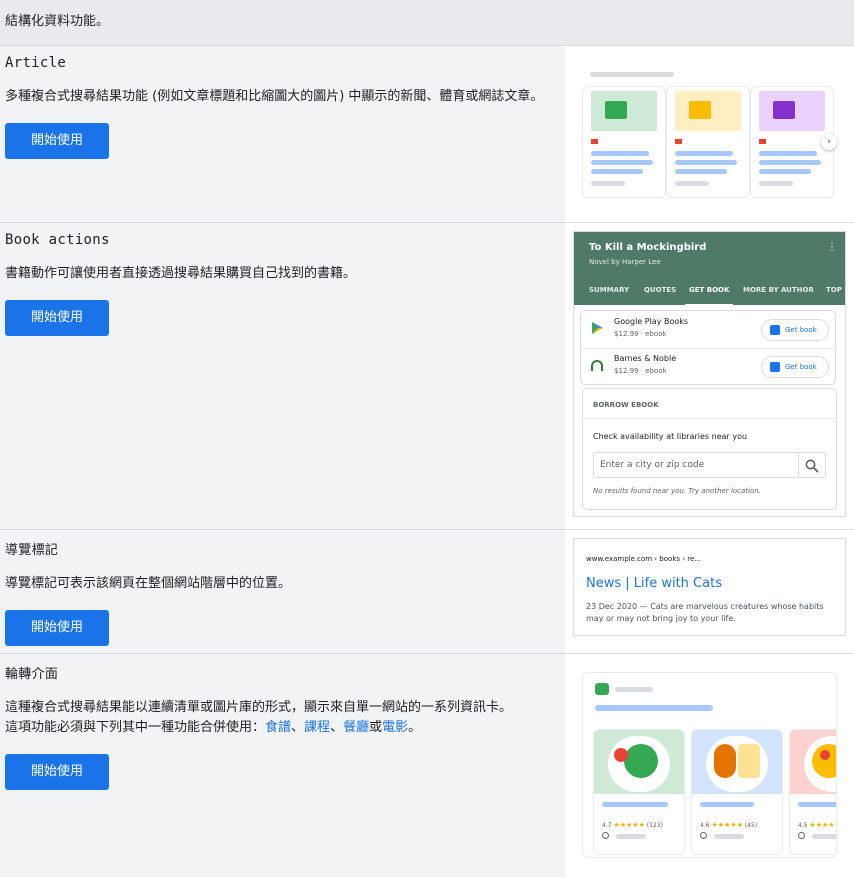 The height and width of the screenshot is (877, 854). Describe the element at coordinates (652, 465) in the screenshot. I see `zip-placeholder: Enter a city or zip code` at that location.